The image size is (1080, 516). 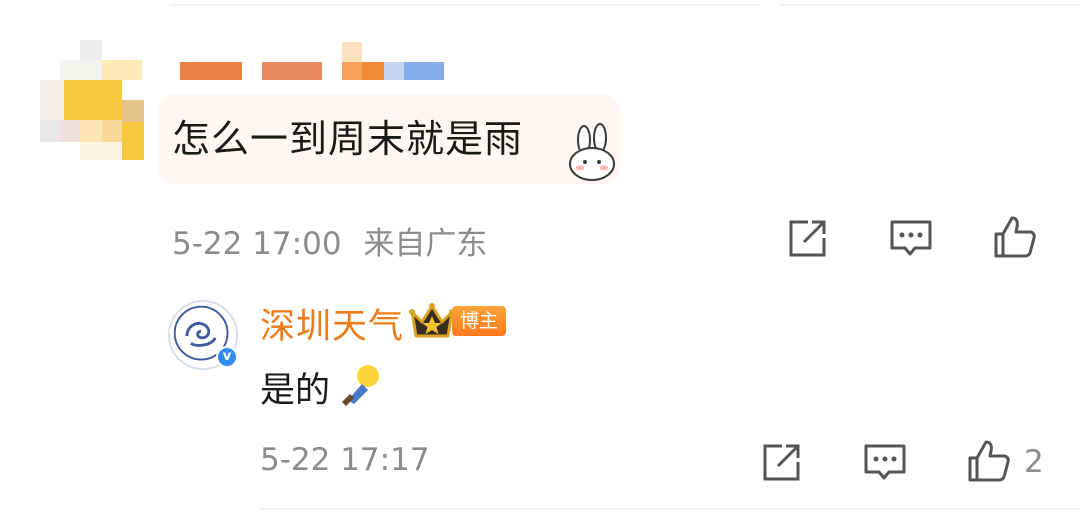 I want to click on reply-text: 是的, so click(x=295, y=391).